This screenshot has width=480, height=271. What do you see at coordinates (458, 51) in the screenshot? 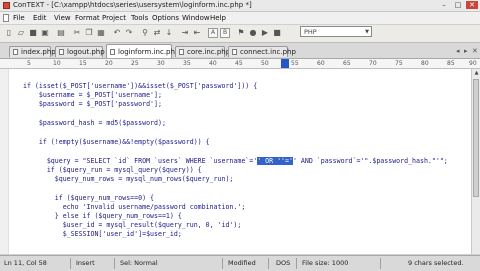
I see `tab-scroll-left-icon: ◂` at bounding box center [458, 51].